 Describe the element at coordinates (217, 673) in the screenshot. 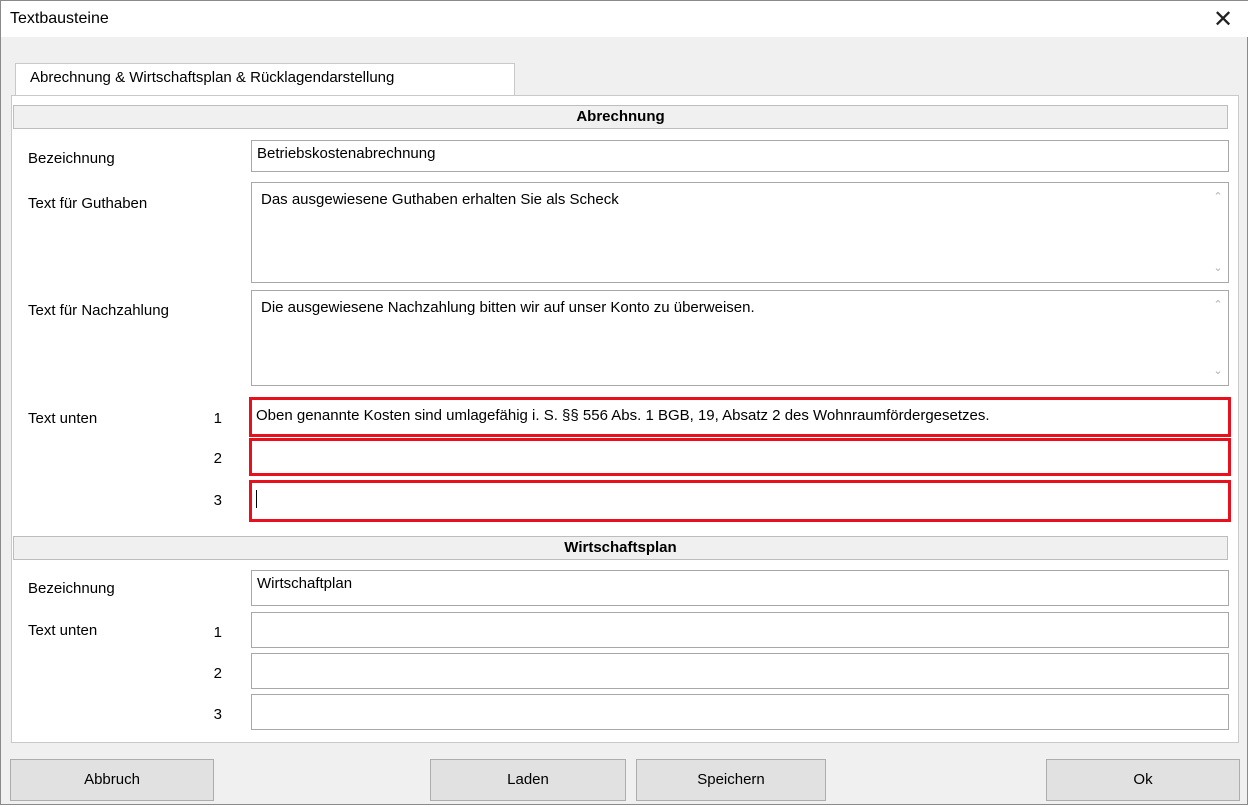

I see `wirtschaftsplan-line-number-2: 2` at that location.